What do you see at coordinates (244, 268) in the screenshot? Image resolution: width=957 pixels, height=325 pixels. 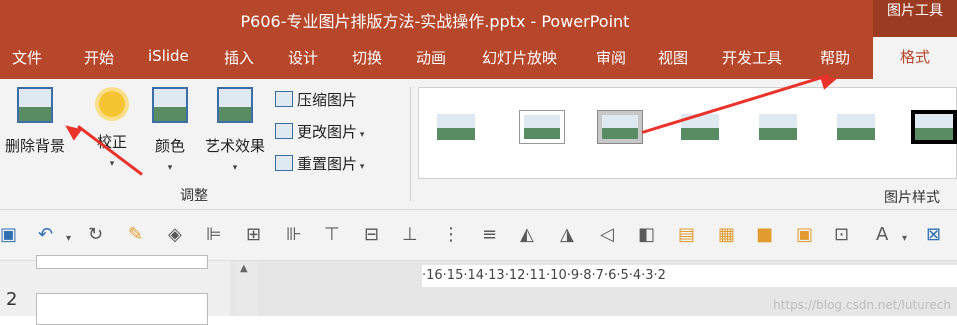 I see `scroll-up-icon: ▲` at bounding box center [244, 268].